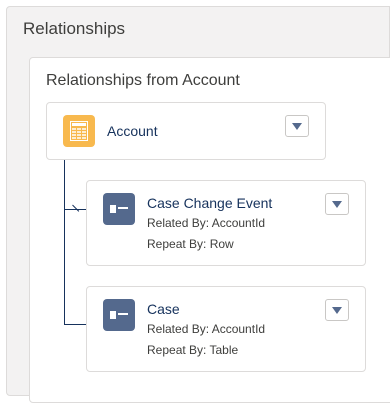 The width and height of the screenshot is (390, 403). I want to click on repeat-by-text: Repeat By: Table, so click(193, 350).